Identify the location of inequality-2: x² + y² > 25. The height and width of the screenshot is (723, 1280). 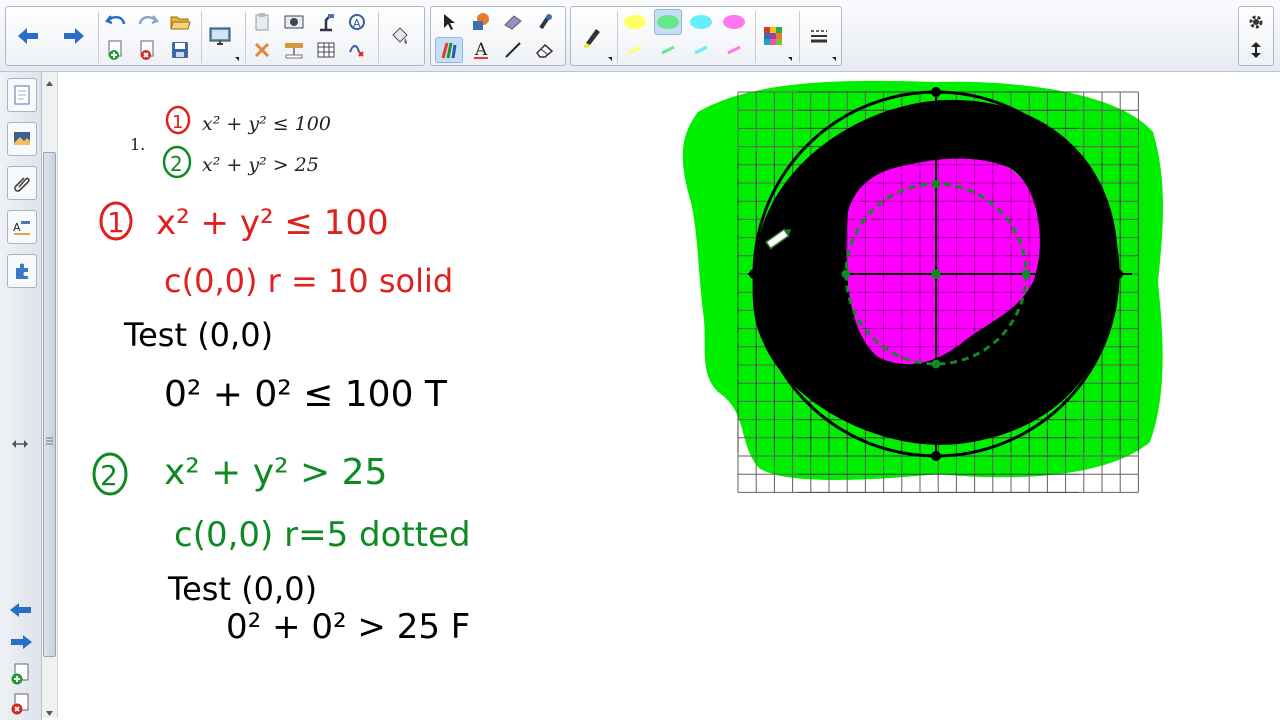
(260, 165).